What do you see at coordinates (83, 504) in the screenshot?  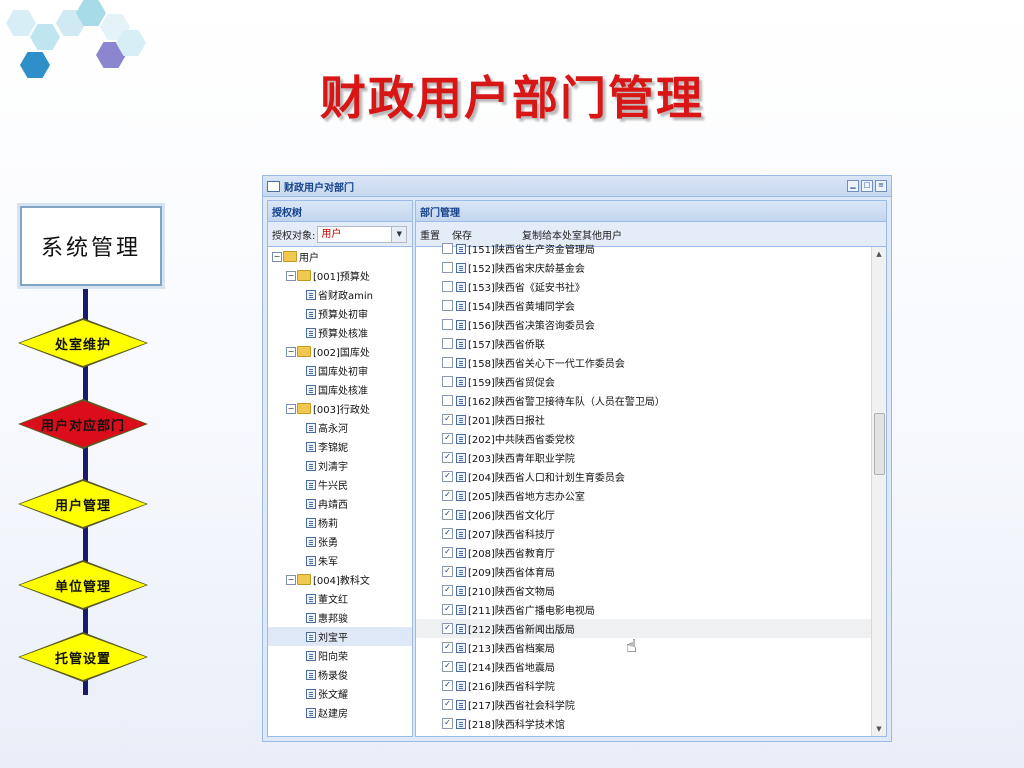 I see `flow-step-2: 用户管理` at bounding box center [83, 504].